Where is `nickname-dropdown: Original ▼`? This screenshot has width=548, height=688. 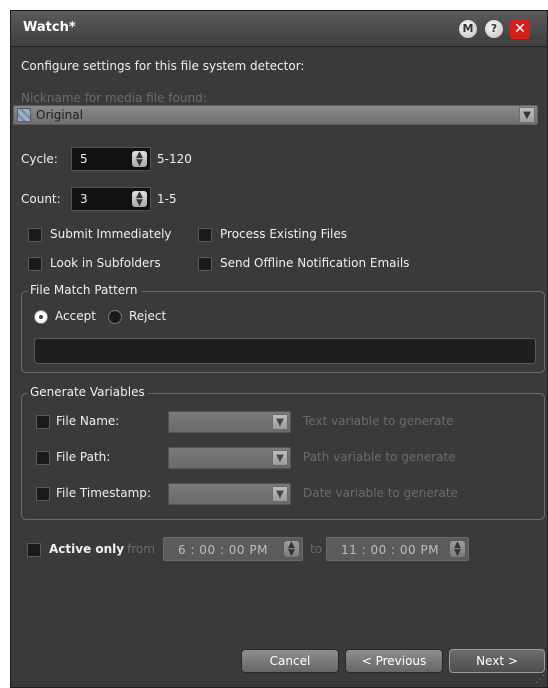 nickname-dropdown: Original ▼ is located at coordinates (275, 115).